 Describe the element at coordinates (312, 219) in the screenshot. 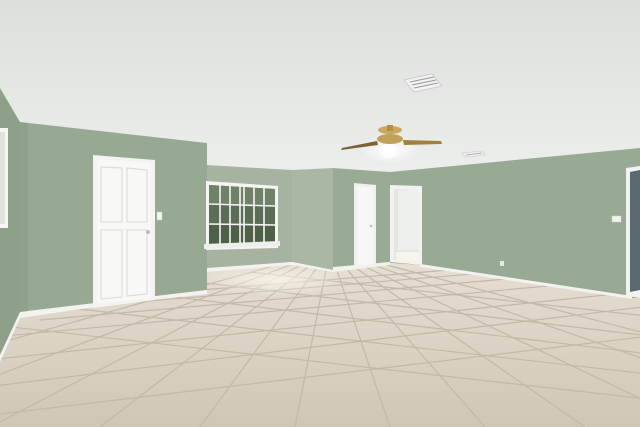

I see `corner-wall` at that location.